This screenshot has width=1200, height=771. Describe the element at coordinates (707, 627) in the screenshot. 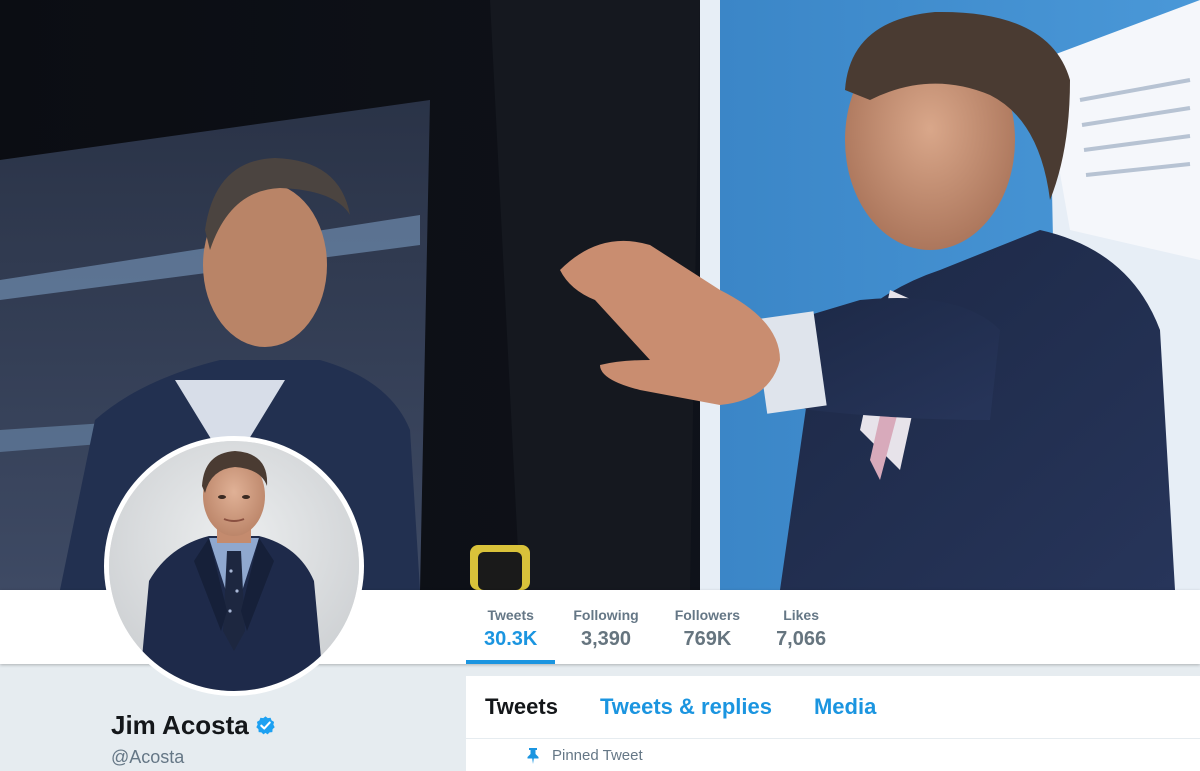

I see `stat-followers: Followers 769K` at that location.